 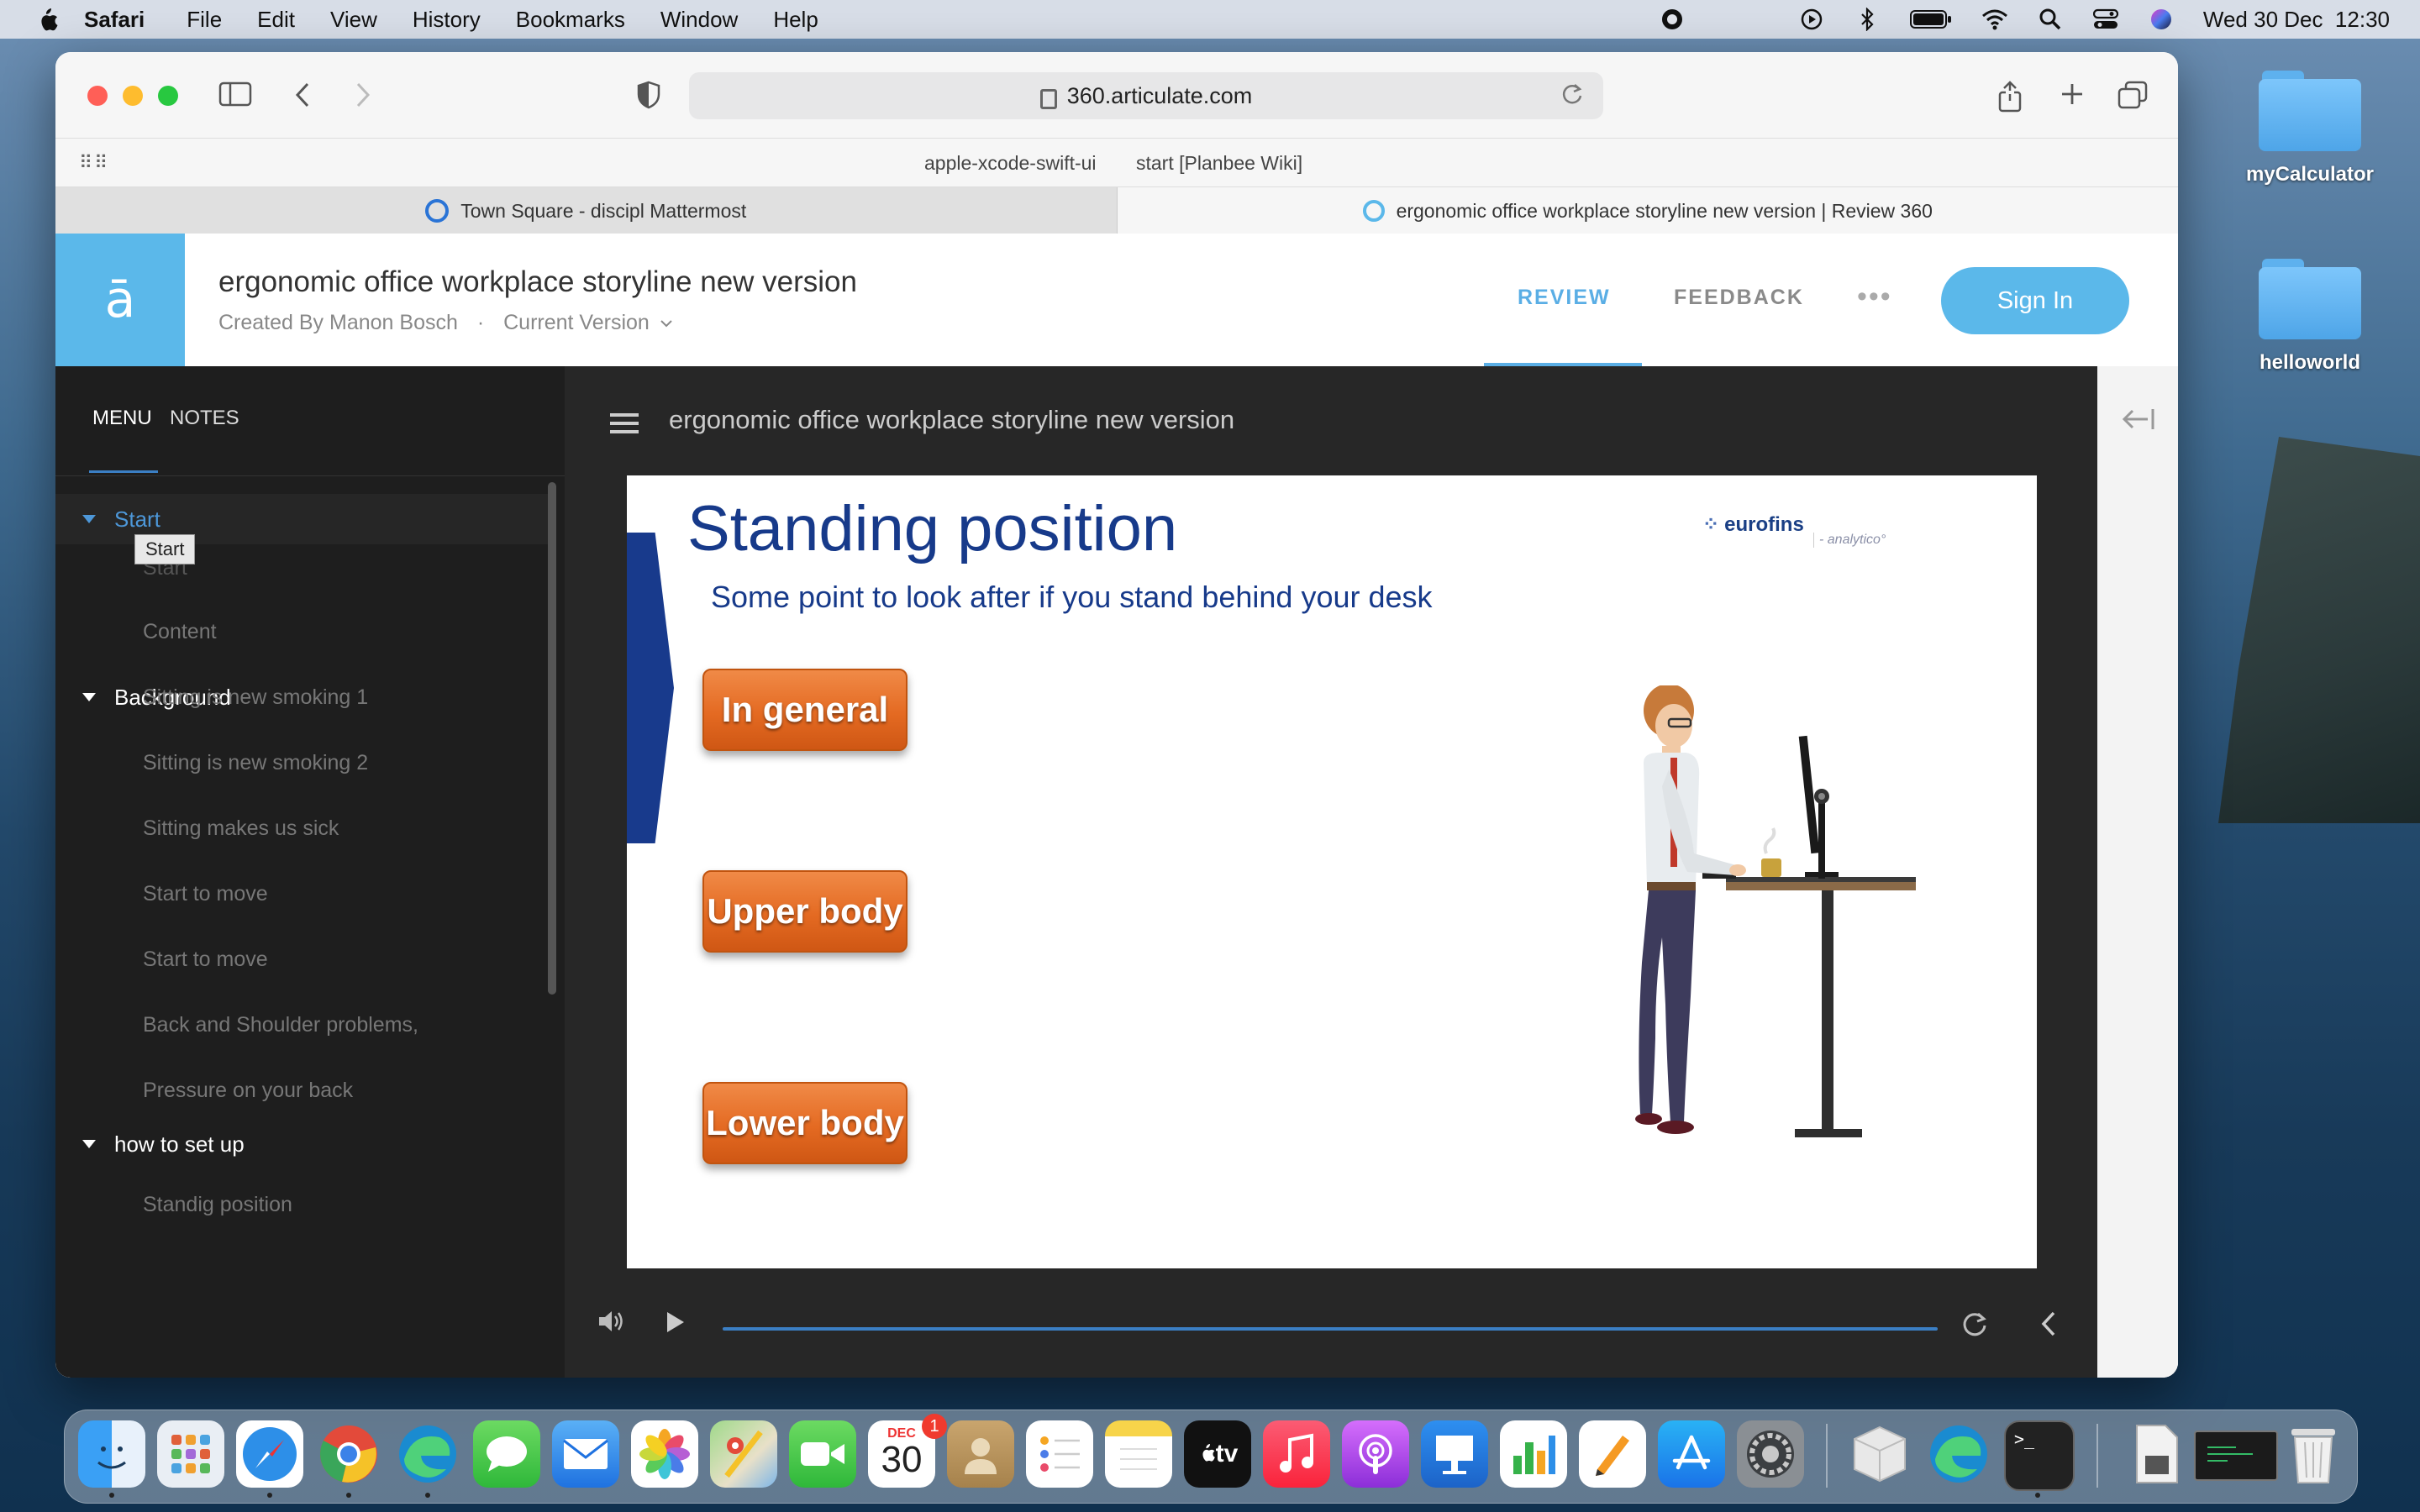 I want to click on menubar-file: File, so click(x=204, y=20).